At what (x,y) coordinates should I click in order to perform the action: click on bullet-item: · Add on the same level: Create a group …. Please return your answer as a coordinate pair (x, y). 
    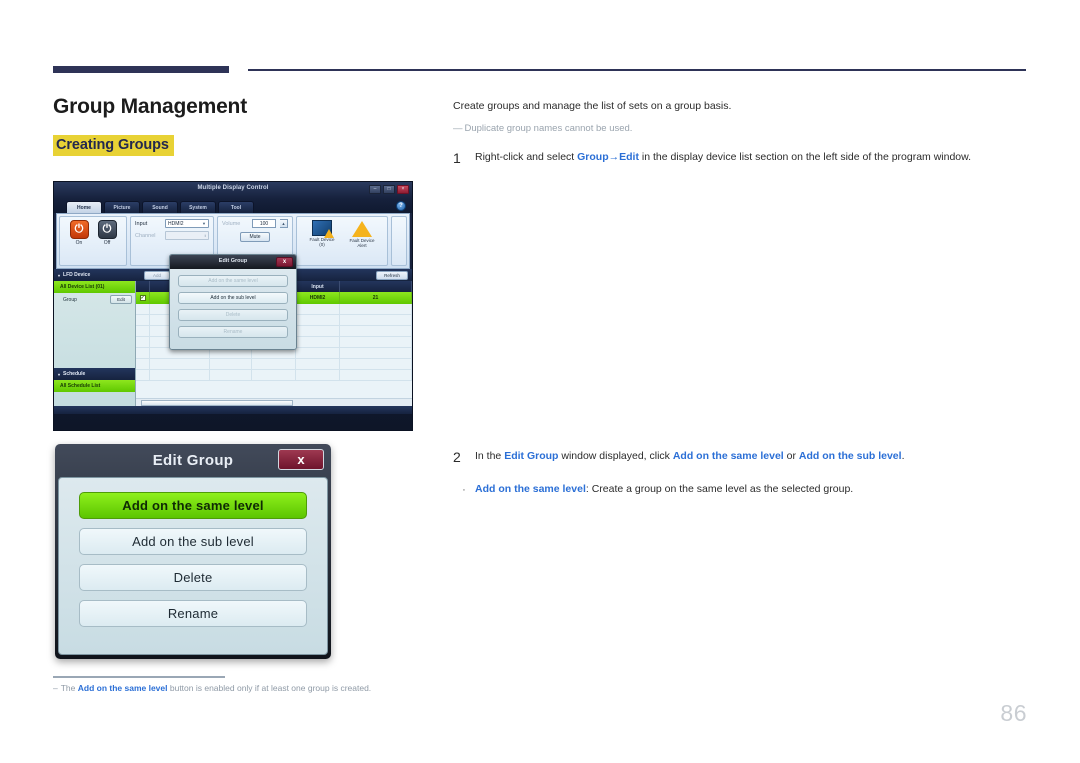
    Looking at the image, I should click on (743, 490).